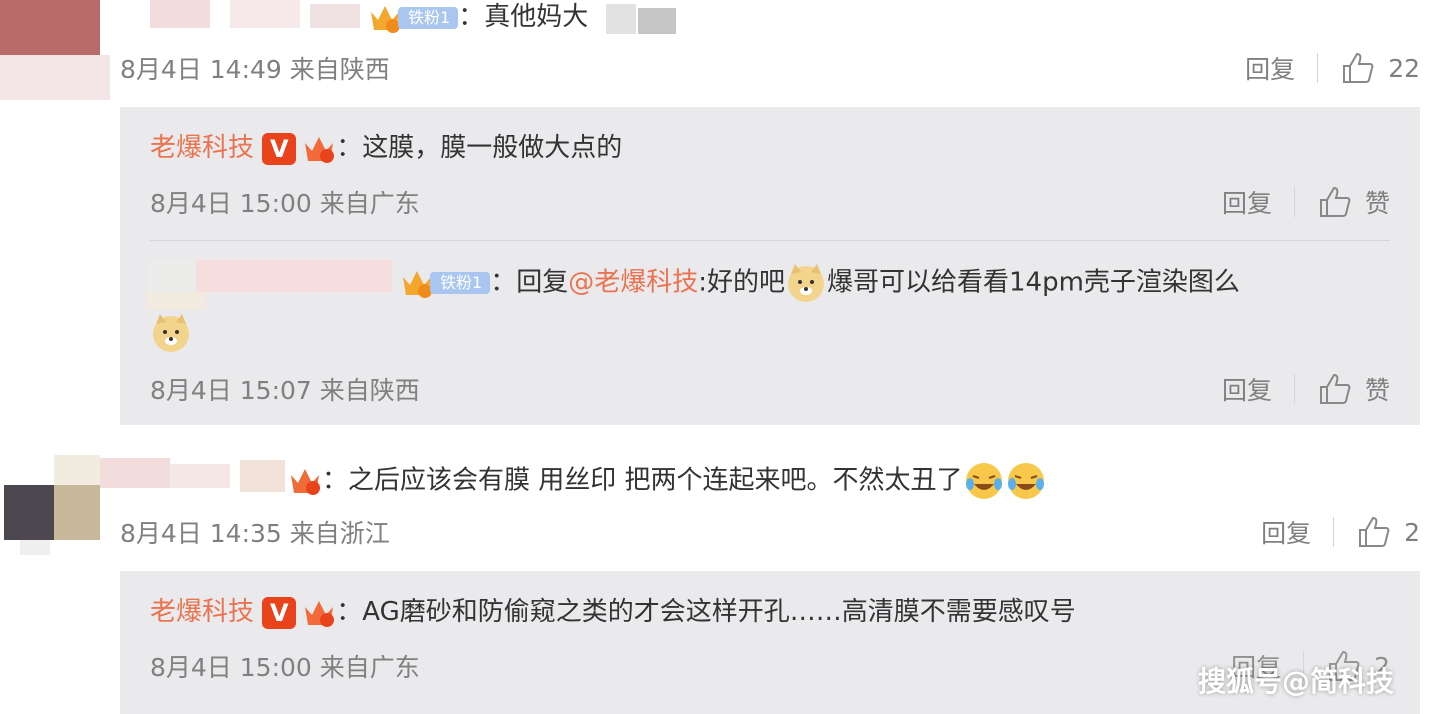 This screenshot has height=714, width=1430. I want to click on comment-text: 之后应该会有膜 用丝印 把两个连起来吧。不然太丑了, so click(655, 480).